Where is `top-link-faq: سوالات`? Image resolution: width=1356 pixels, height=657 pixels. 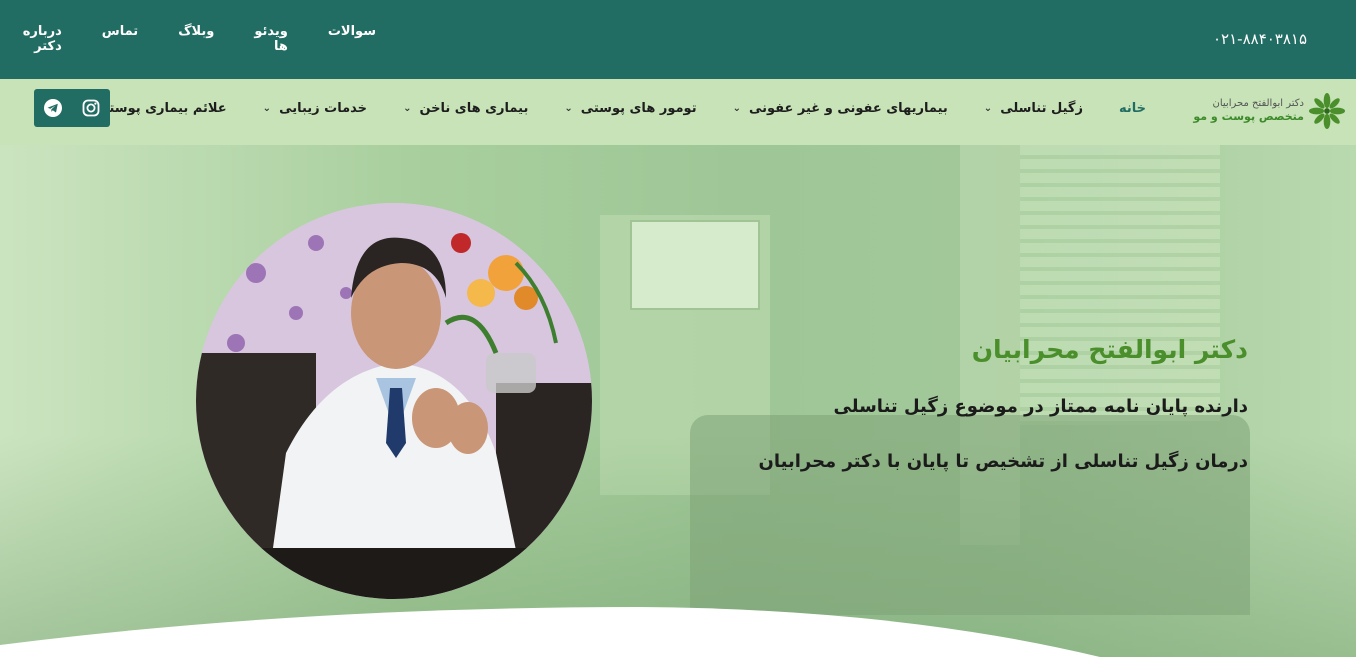 top-link-faq: سوالات is located at coordinates (352, 39).